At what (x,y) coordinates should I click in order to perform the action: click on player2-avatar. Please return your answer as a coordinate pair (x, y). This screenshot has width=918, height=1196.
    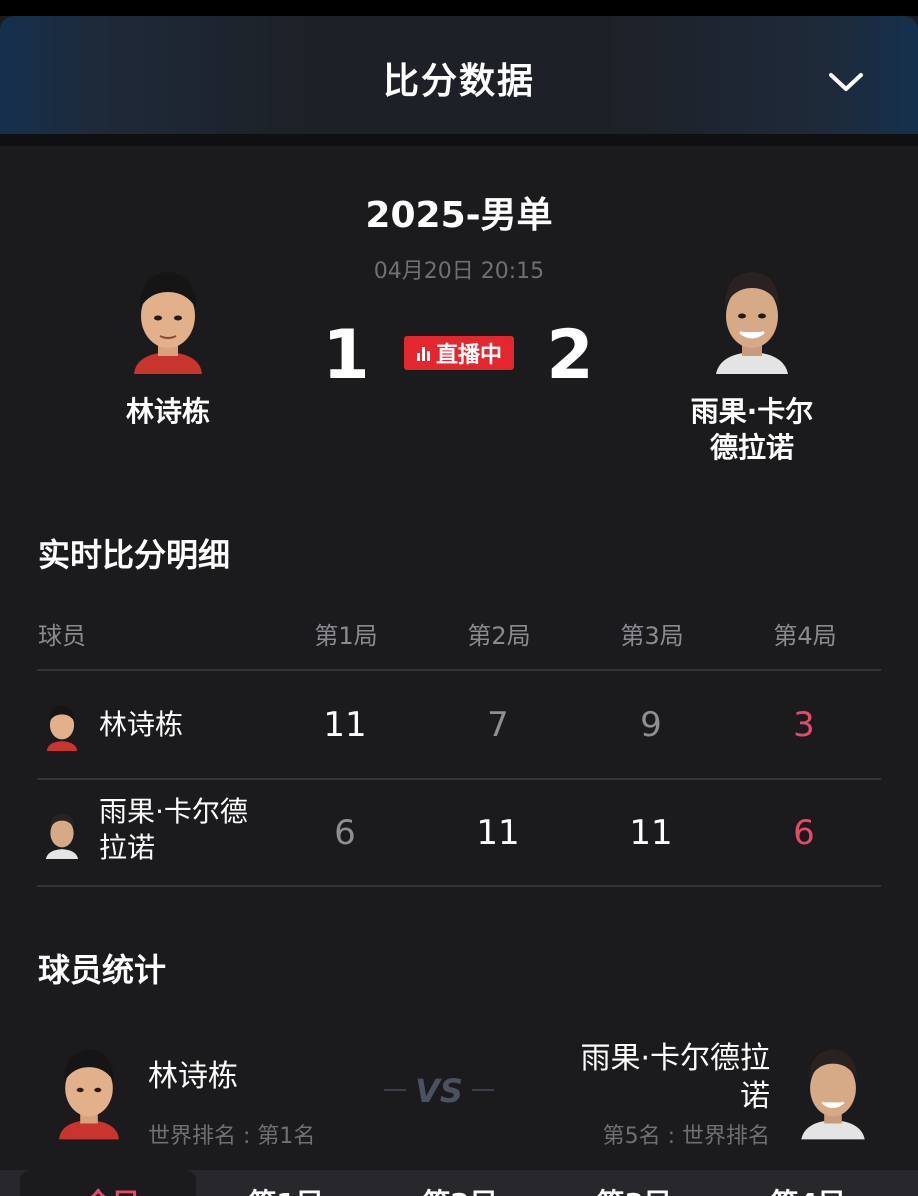
    Looking at the image, I should click on (752, 318).